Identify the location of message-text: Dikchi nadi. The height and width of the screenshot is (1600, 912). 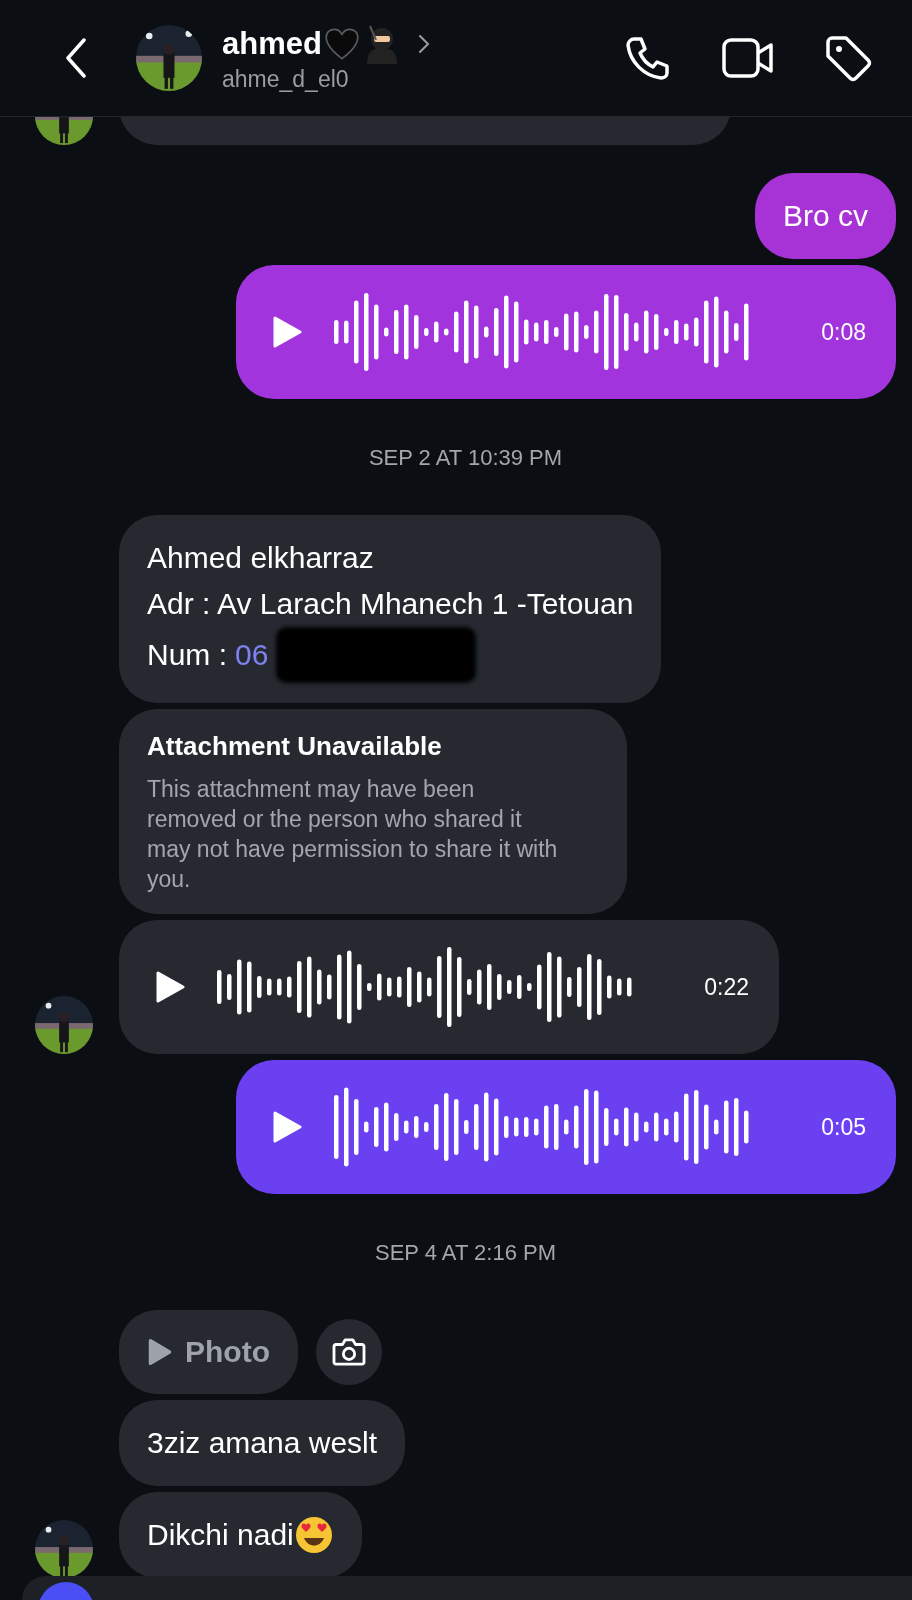
(220, 1535).